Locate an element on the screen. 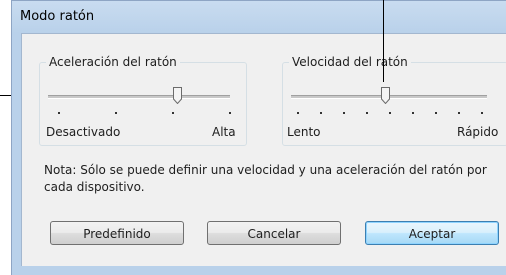 The image size is (506, 275). speed-group: Velocidad del ratón Lento Rápido is located at coordinates (394, 100).